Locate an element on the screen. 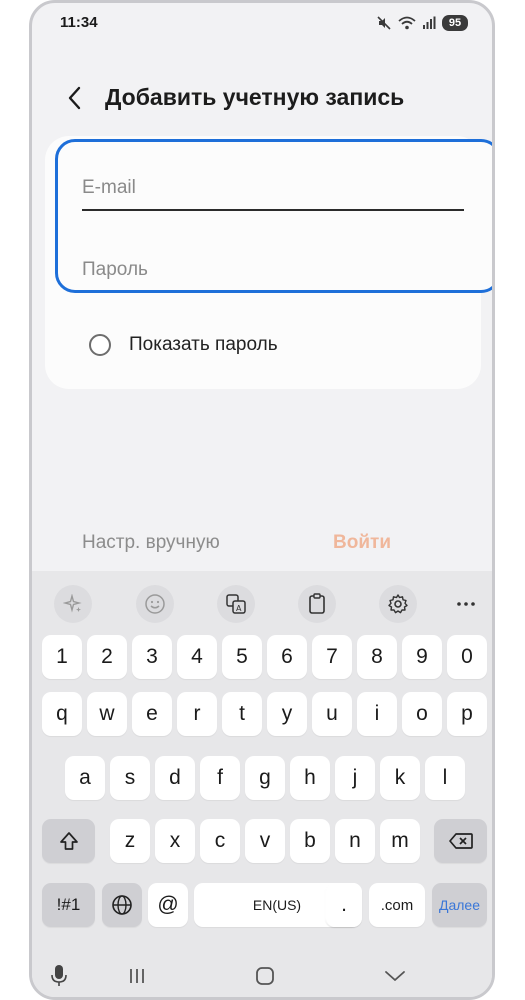 This screenshot has height=1000, width=525. key-q: q is located at coordinates (62, 714).